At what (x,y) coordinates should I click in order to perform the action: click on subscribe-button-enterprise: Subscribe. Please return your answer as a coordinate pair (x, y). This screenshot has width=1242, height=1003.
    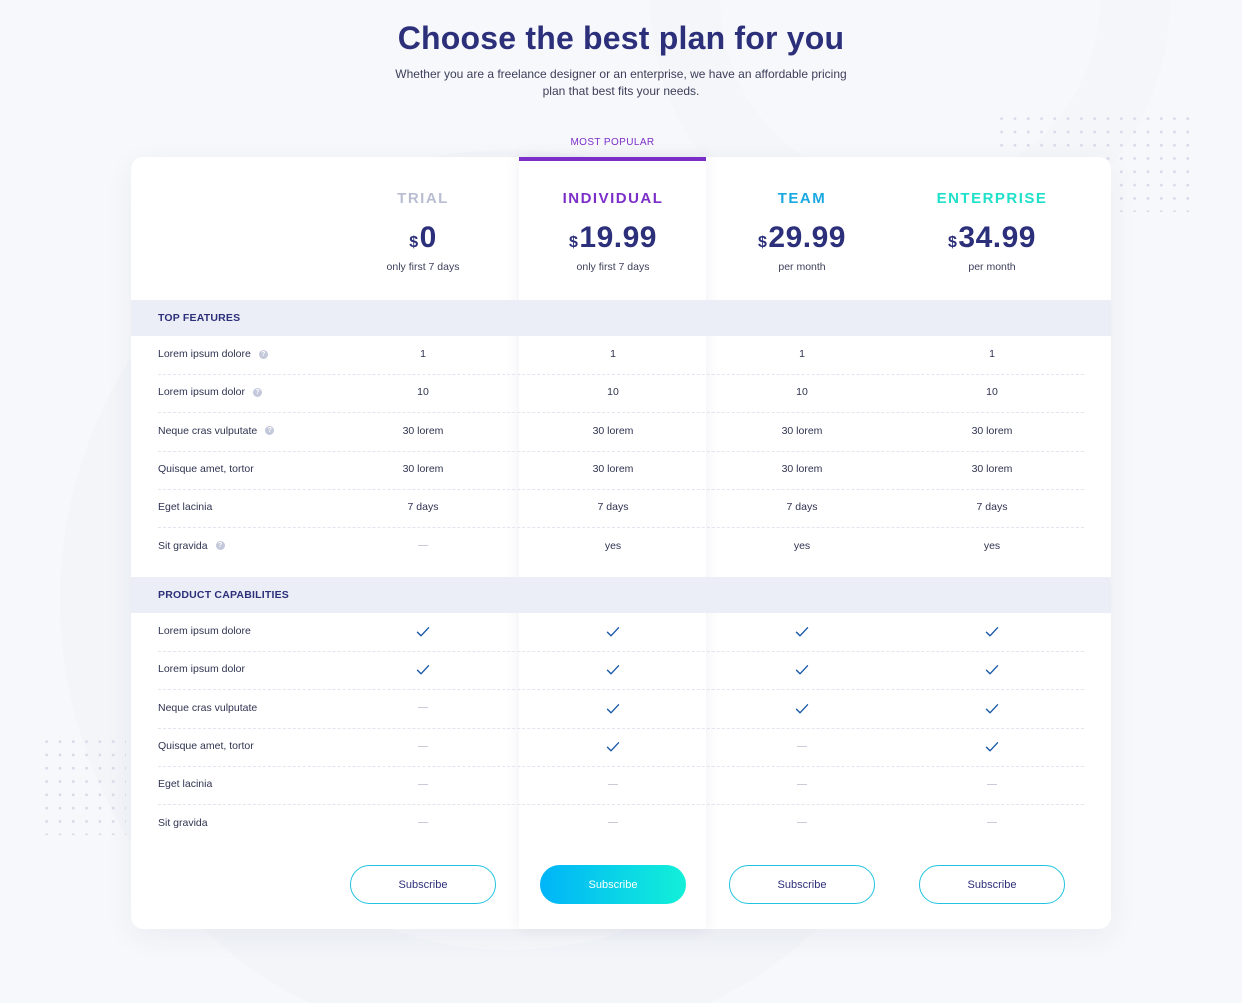
    Looking at the image, I should click on (992, 884).